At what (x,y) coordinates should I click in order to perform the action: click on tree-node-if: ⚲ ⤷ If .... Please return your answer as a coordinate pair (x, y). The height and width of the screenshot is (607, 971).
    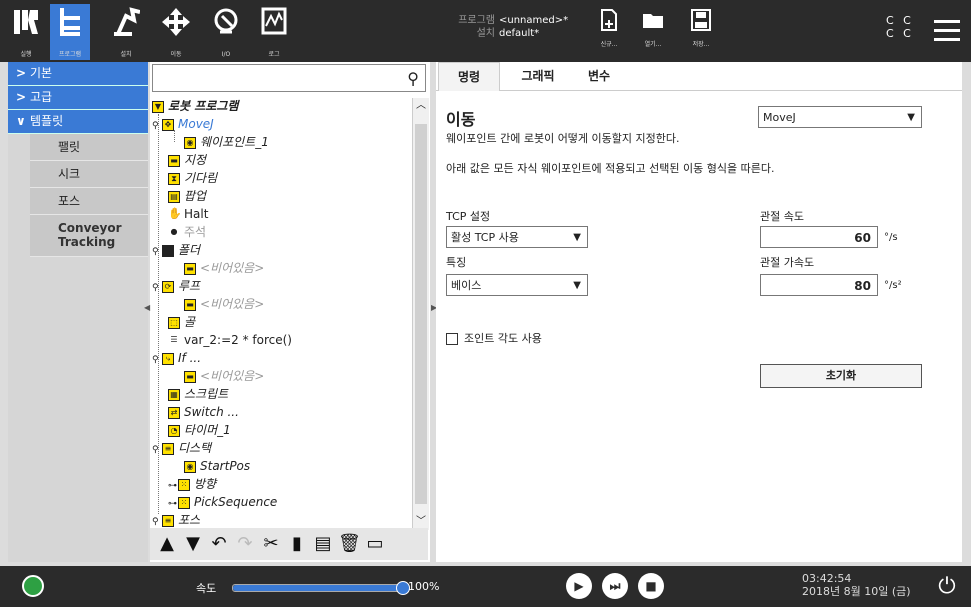
    Looking at the image, I should click on (176, 358).